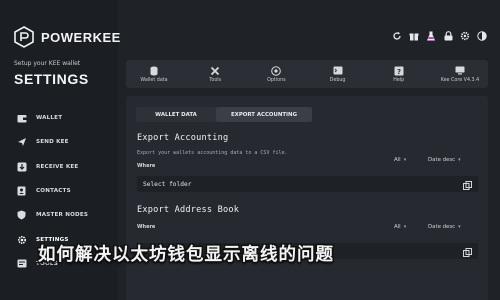 The image size is (500, 300). I want to click on sidebar-item-label: RECEIVE KEE, so click(57, 166).